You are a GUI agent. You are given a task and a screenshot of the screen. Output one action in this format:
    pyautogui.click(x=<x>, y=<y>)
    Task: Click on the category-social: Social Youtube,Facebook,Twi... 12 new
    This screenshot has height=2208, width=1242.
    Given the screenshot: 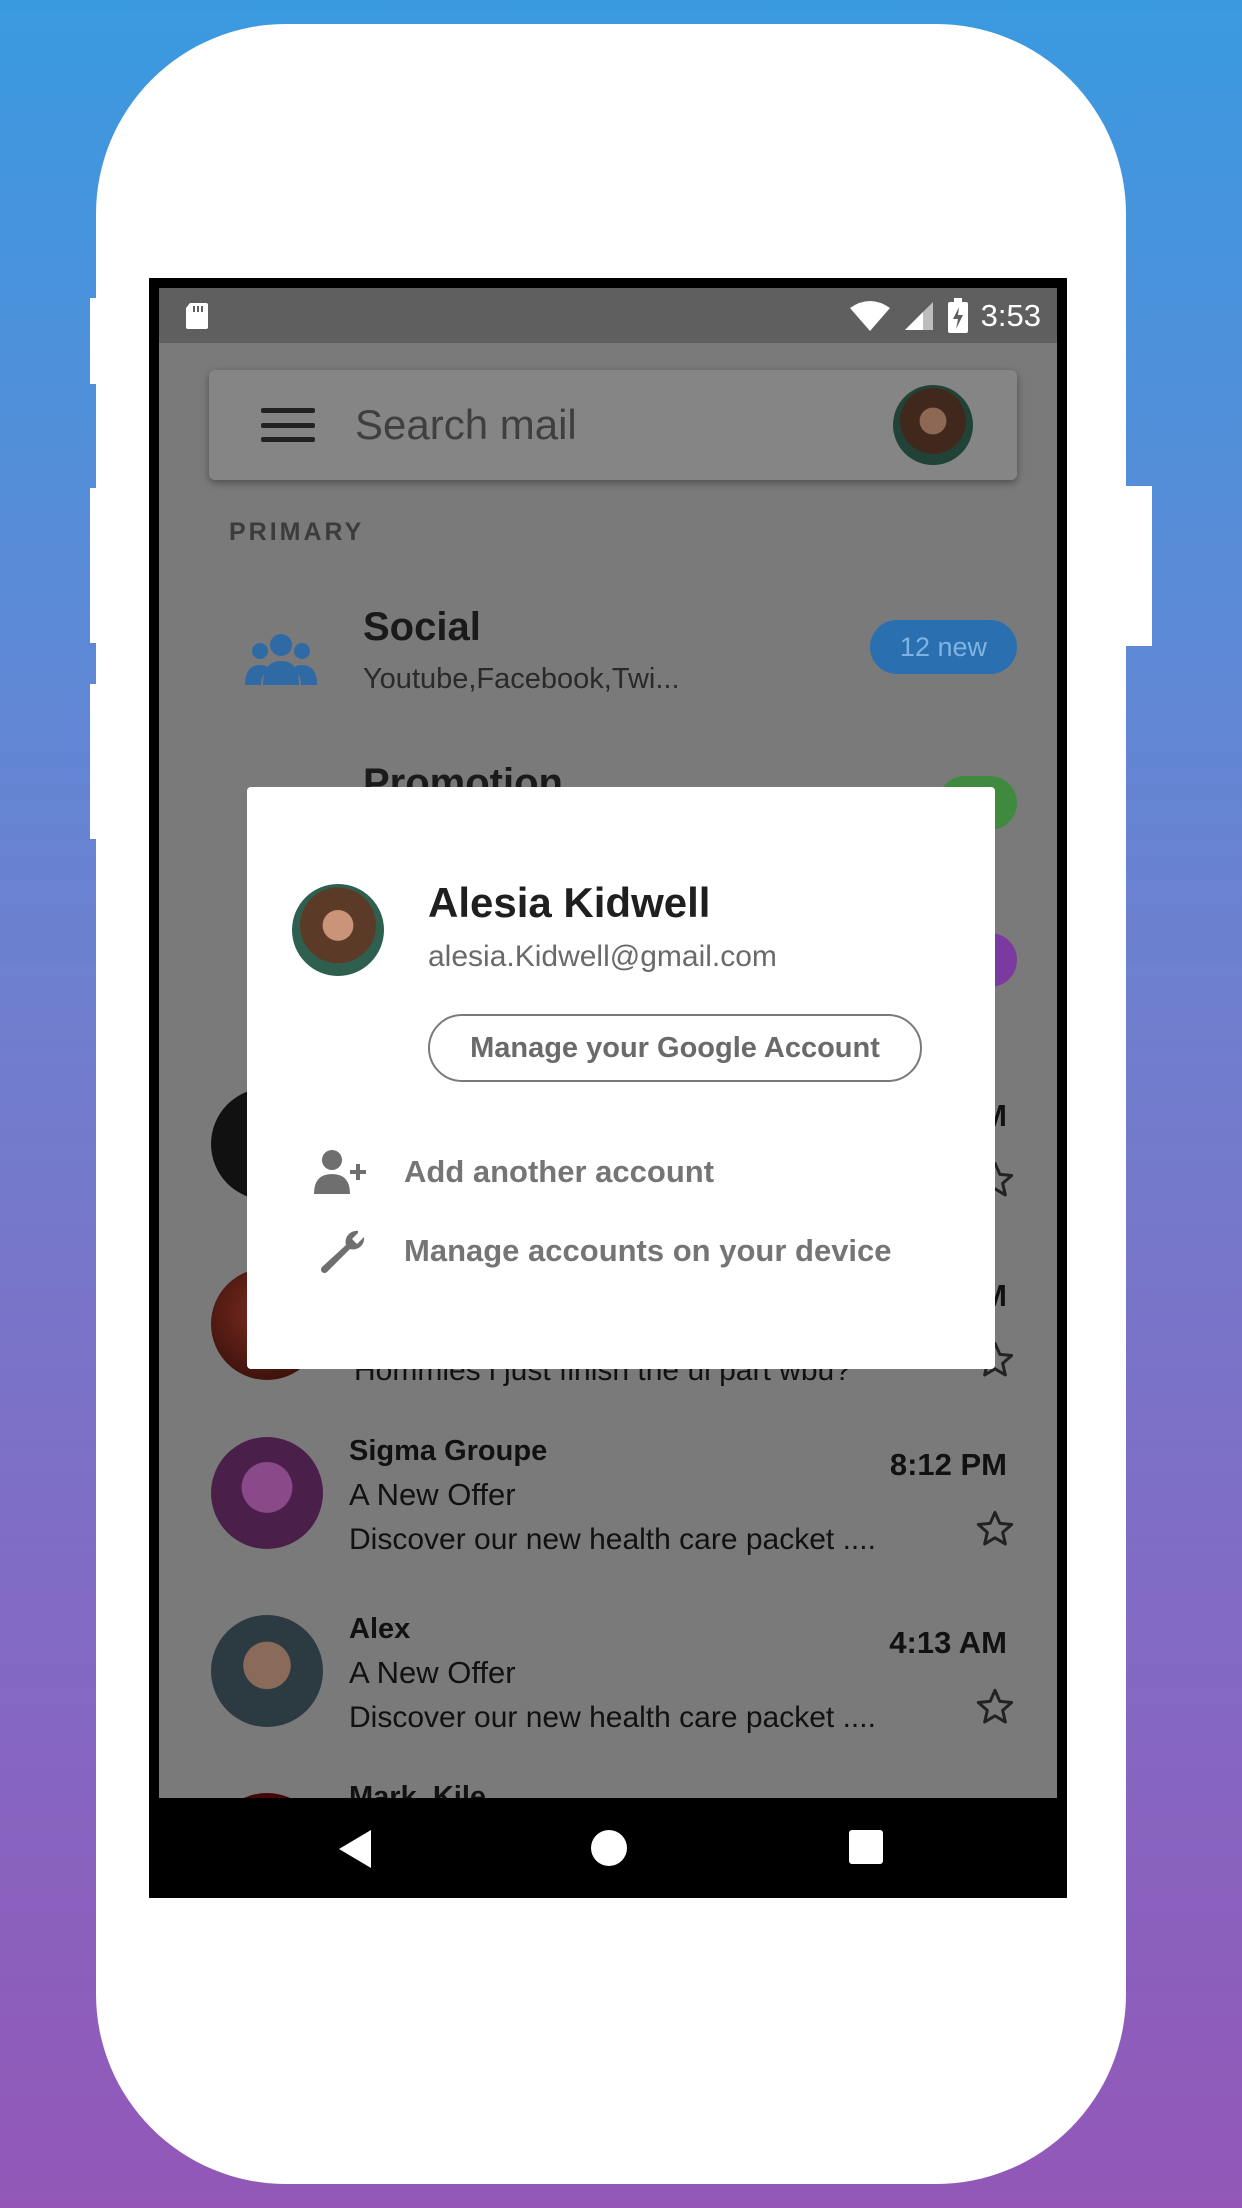 What is the action you would take?
    pyautogui.click(x=608, y=665)
    